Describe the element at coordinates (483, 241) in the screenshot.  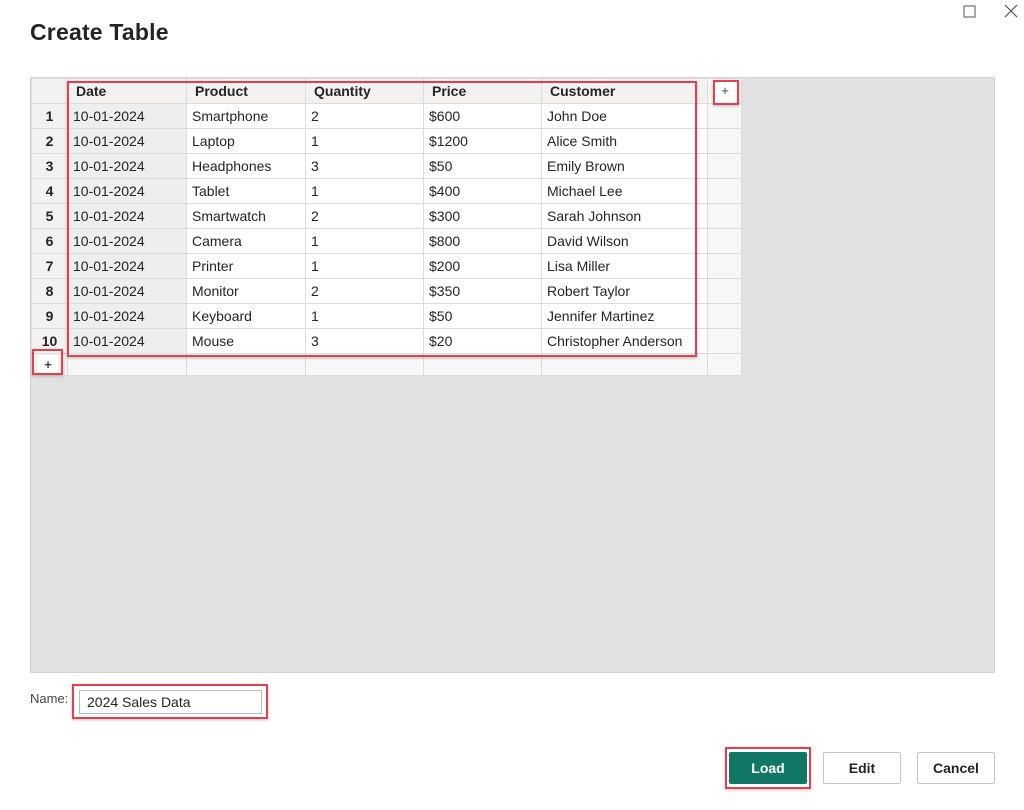
I see `table-cell: $800` at that location.